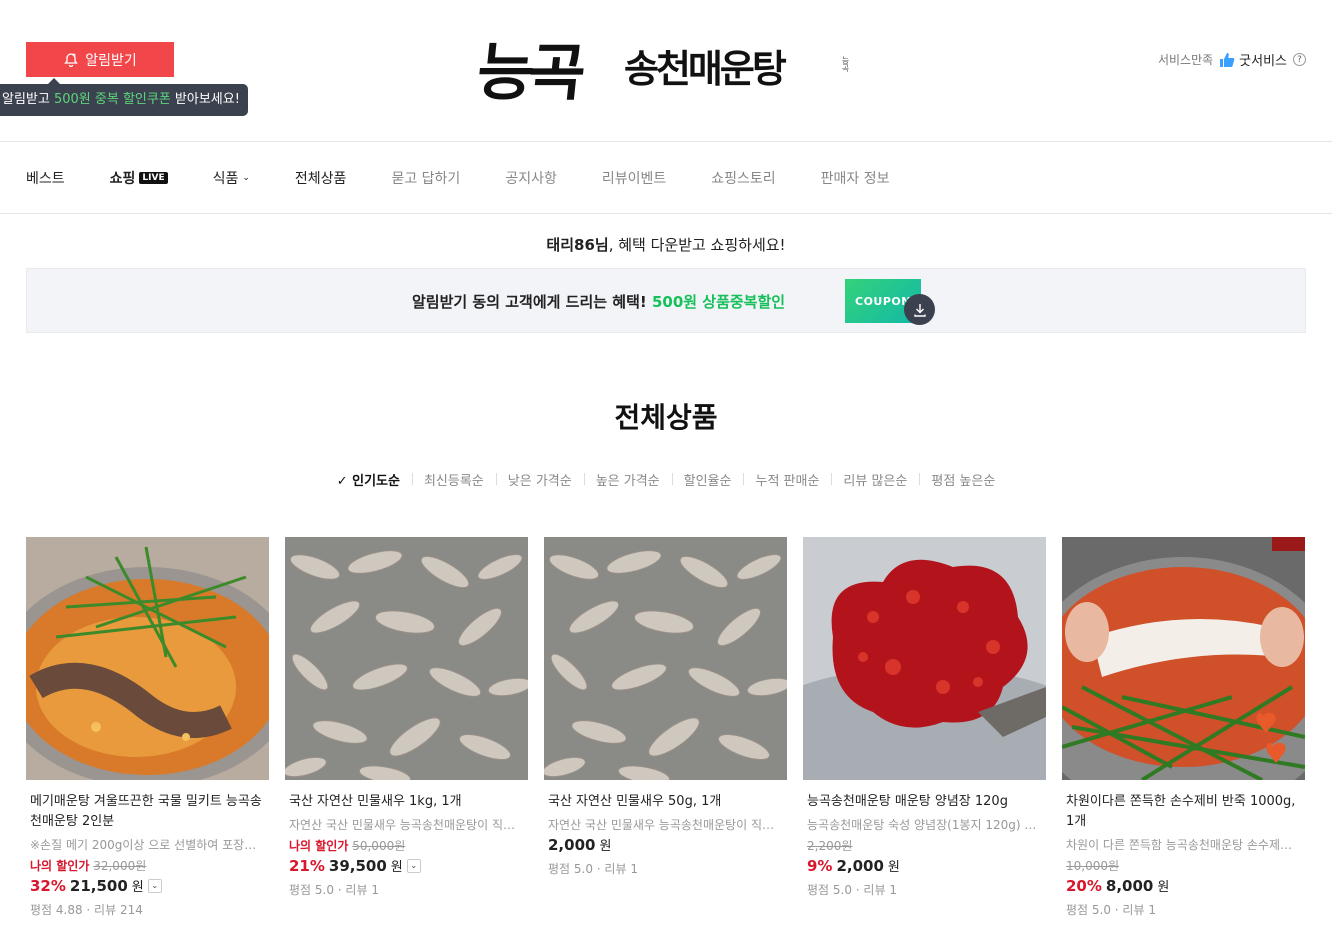 Image resolution: width=1332 pixels, height=925 pixels. I want to click on nav-food: 식품 ⌄, so click(231, 178).